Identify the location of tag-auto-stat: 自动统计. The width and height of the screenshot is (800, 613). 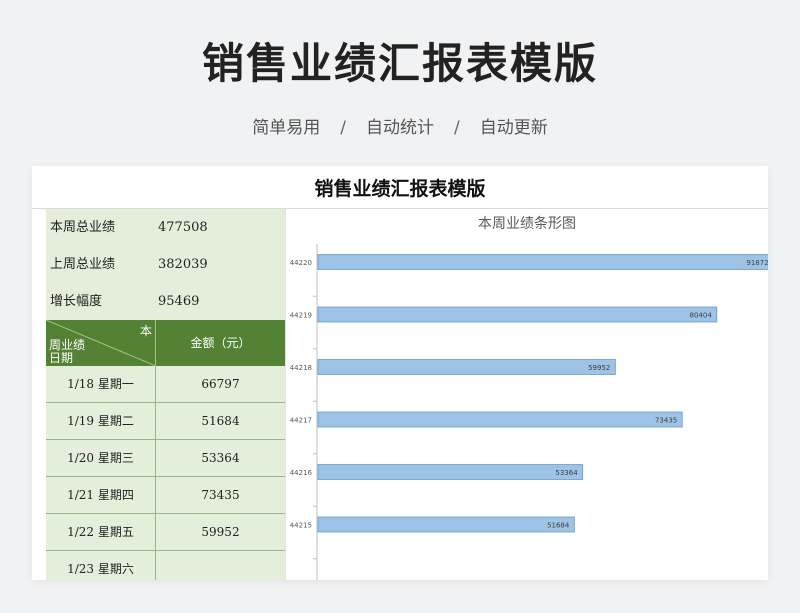
(400, 128).